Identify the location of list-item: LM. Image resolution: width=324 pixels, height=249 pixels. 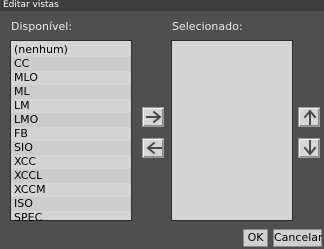
(71, 106).